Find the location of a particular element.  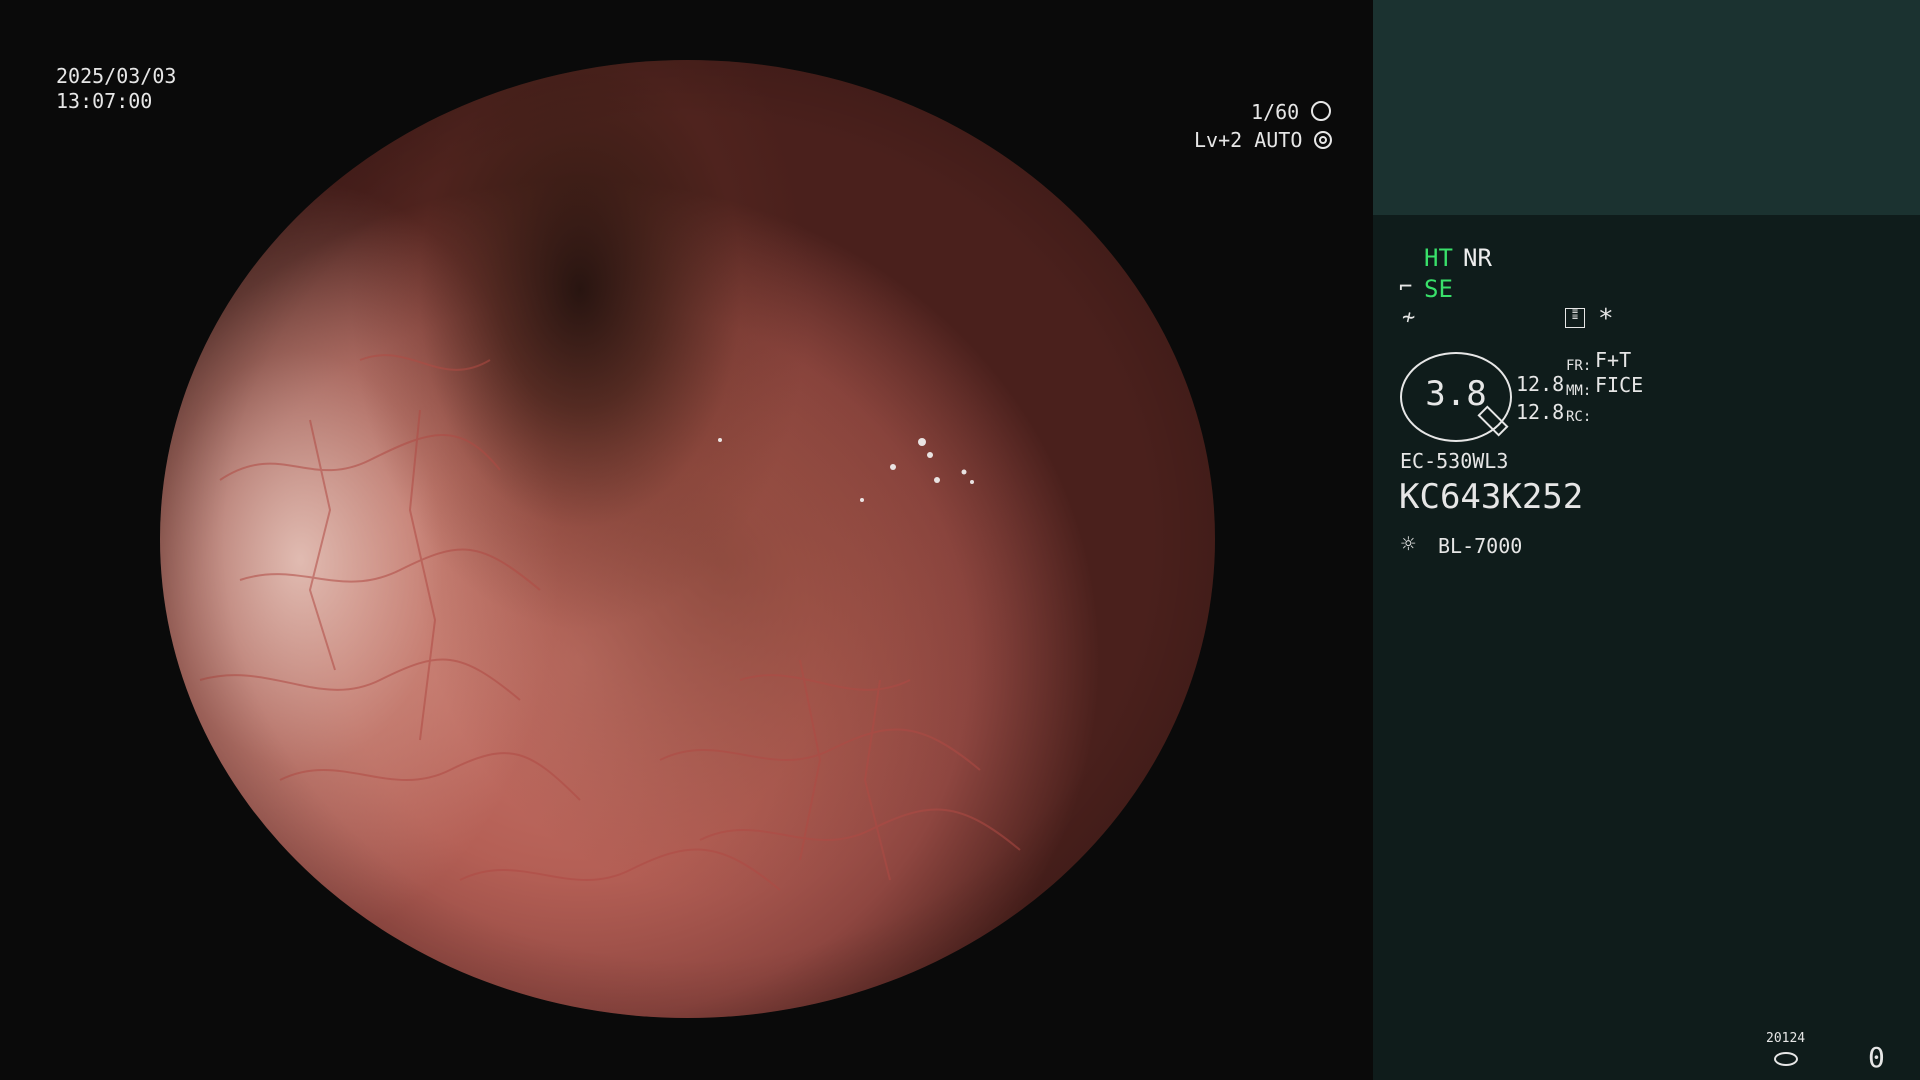

fr-value: F+T is located at coordinates (1613, 360).